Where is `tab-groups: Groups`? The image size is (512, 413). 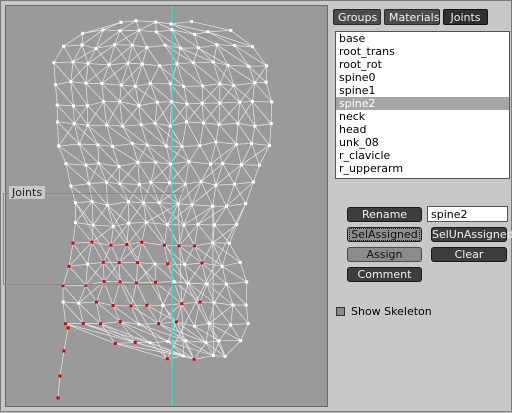 tab-groups: Groups is located at coordinates (357, 17).